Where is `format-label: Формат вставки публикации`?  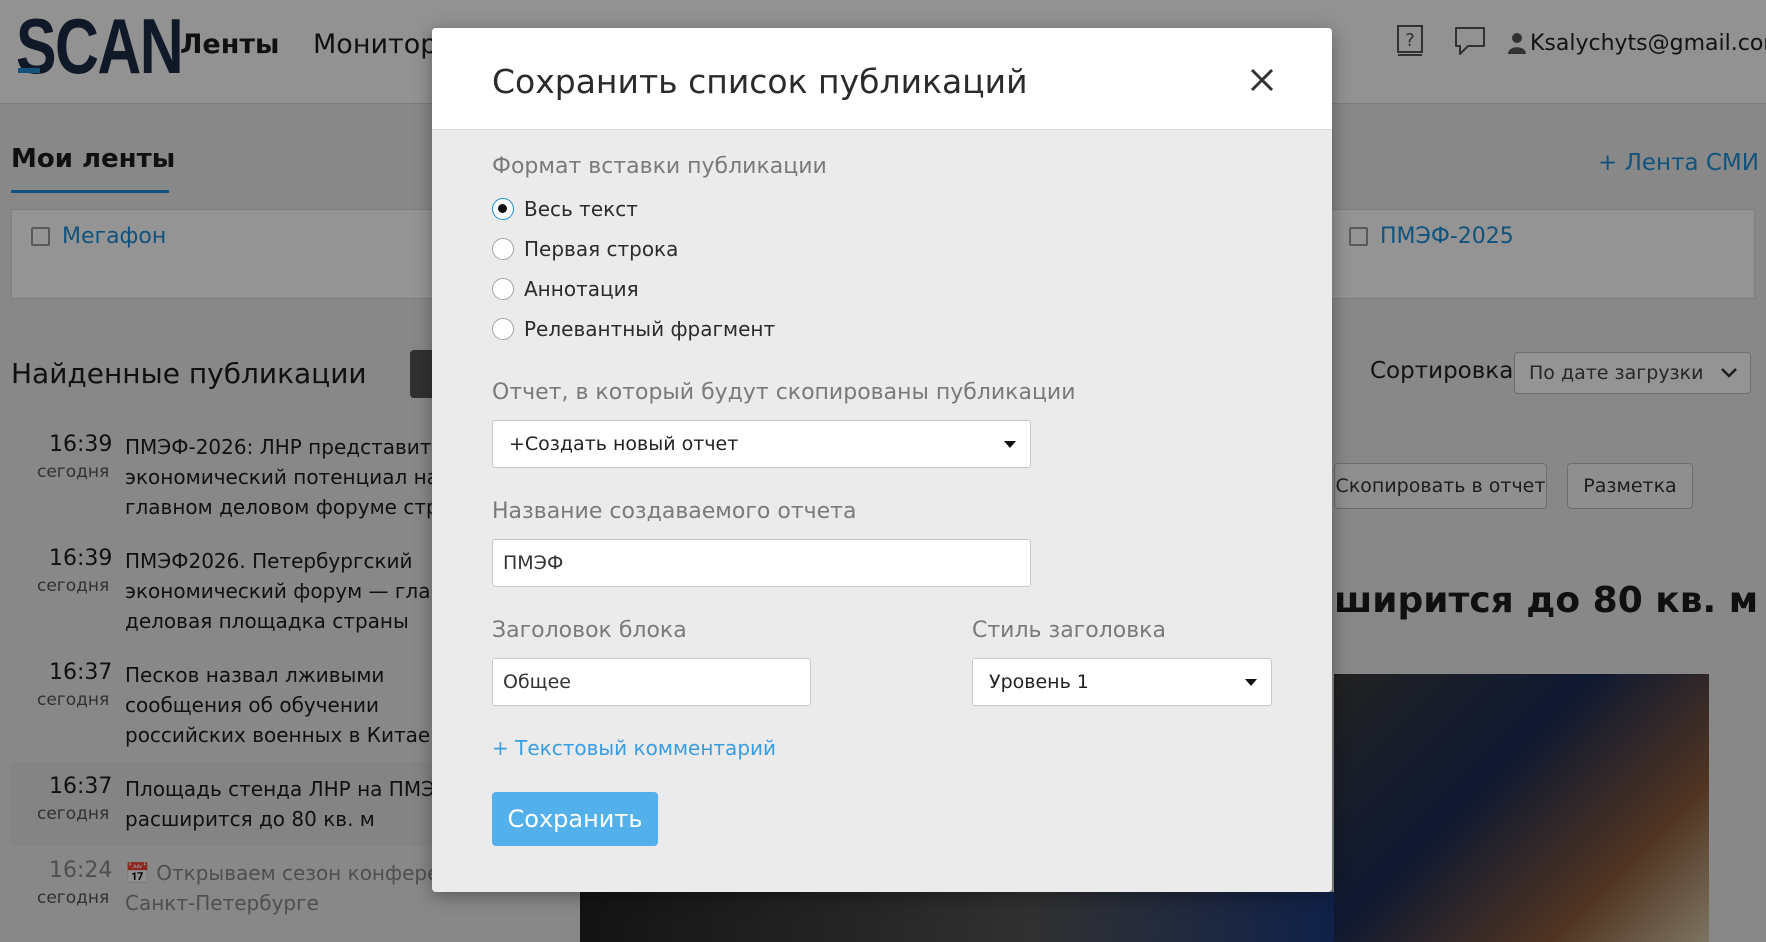 format-label: Формат вставки публикации is located at coordinates (659, 166).